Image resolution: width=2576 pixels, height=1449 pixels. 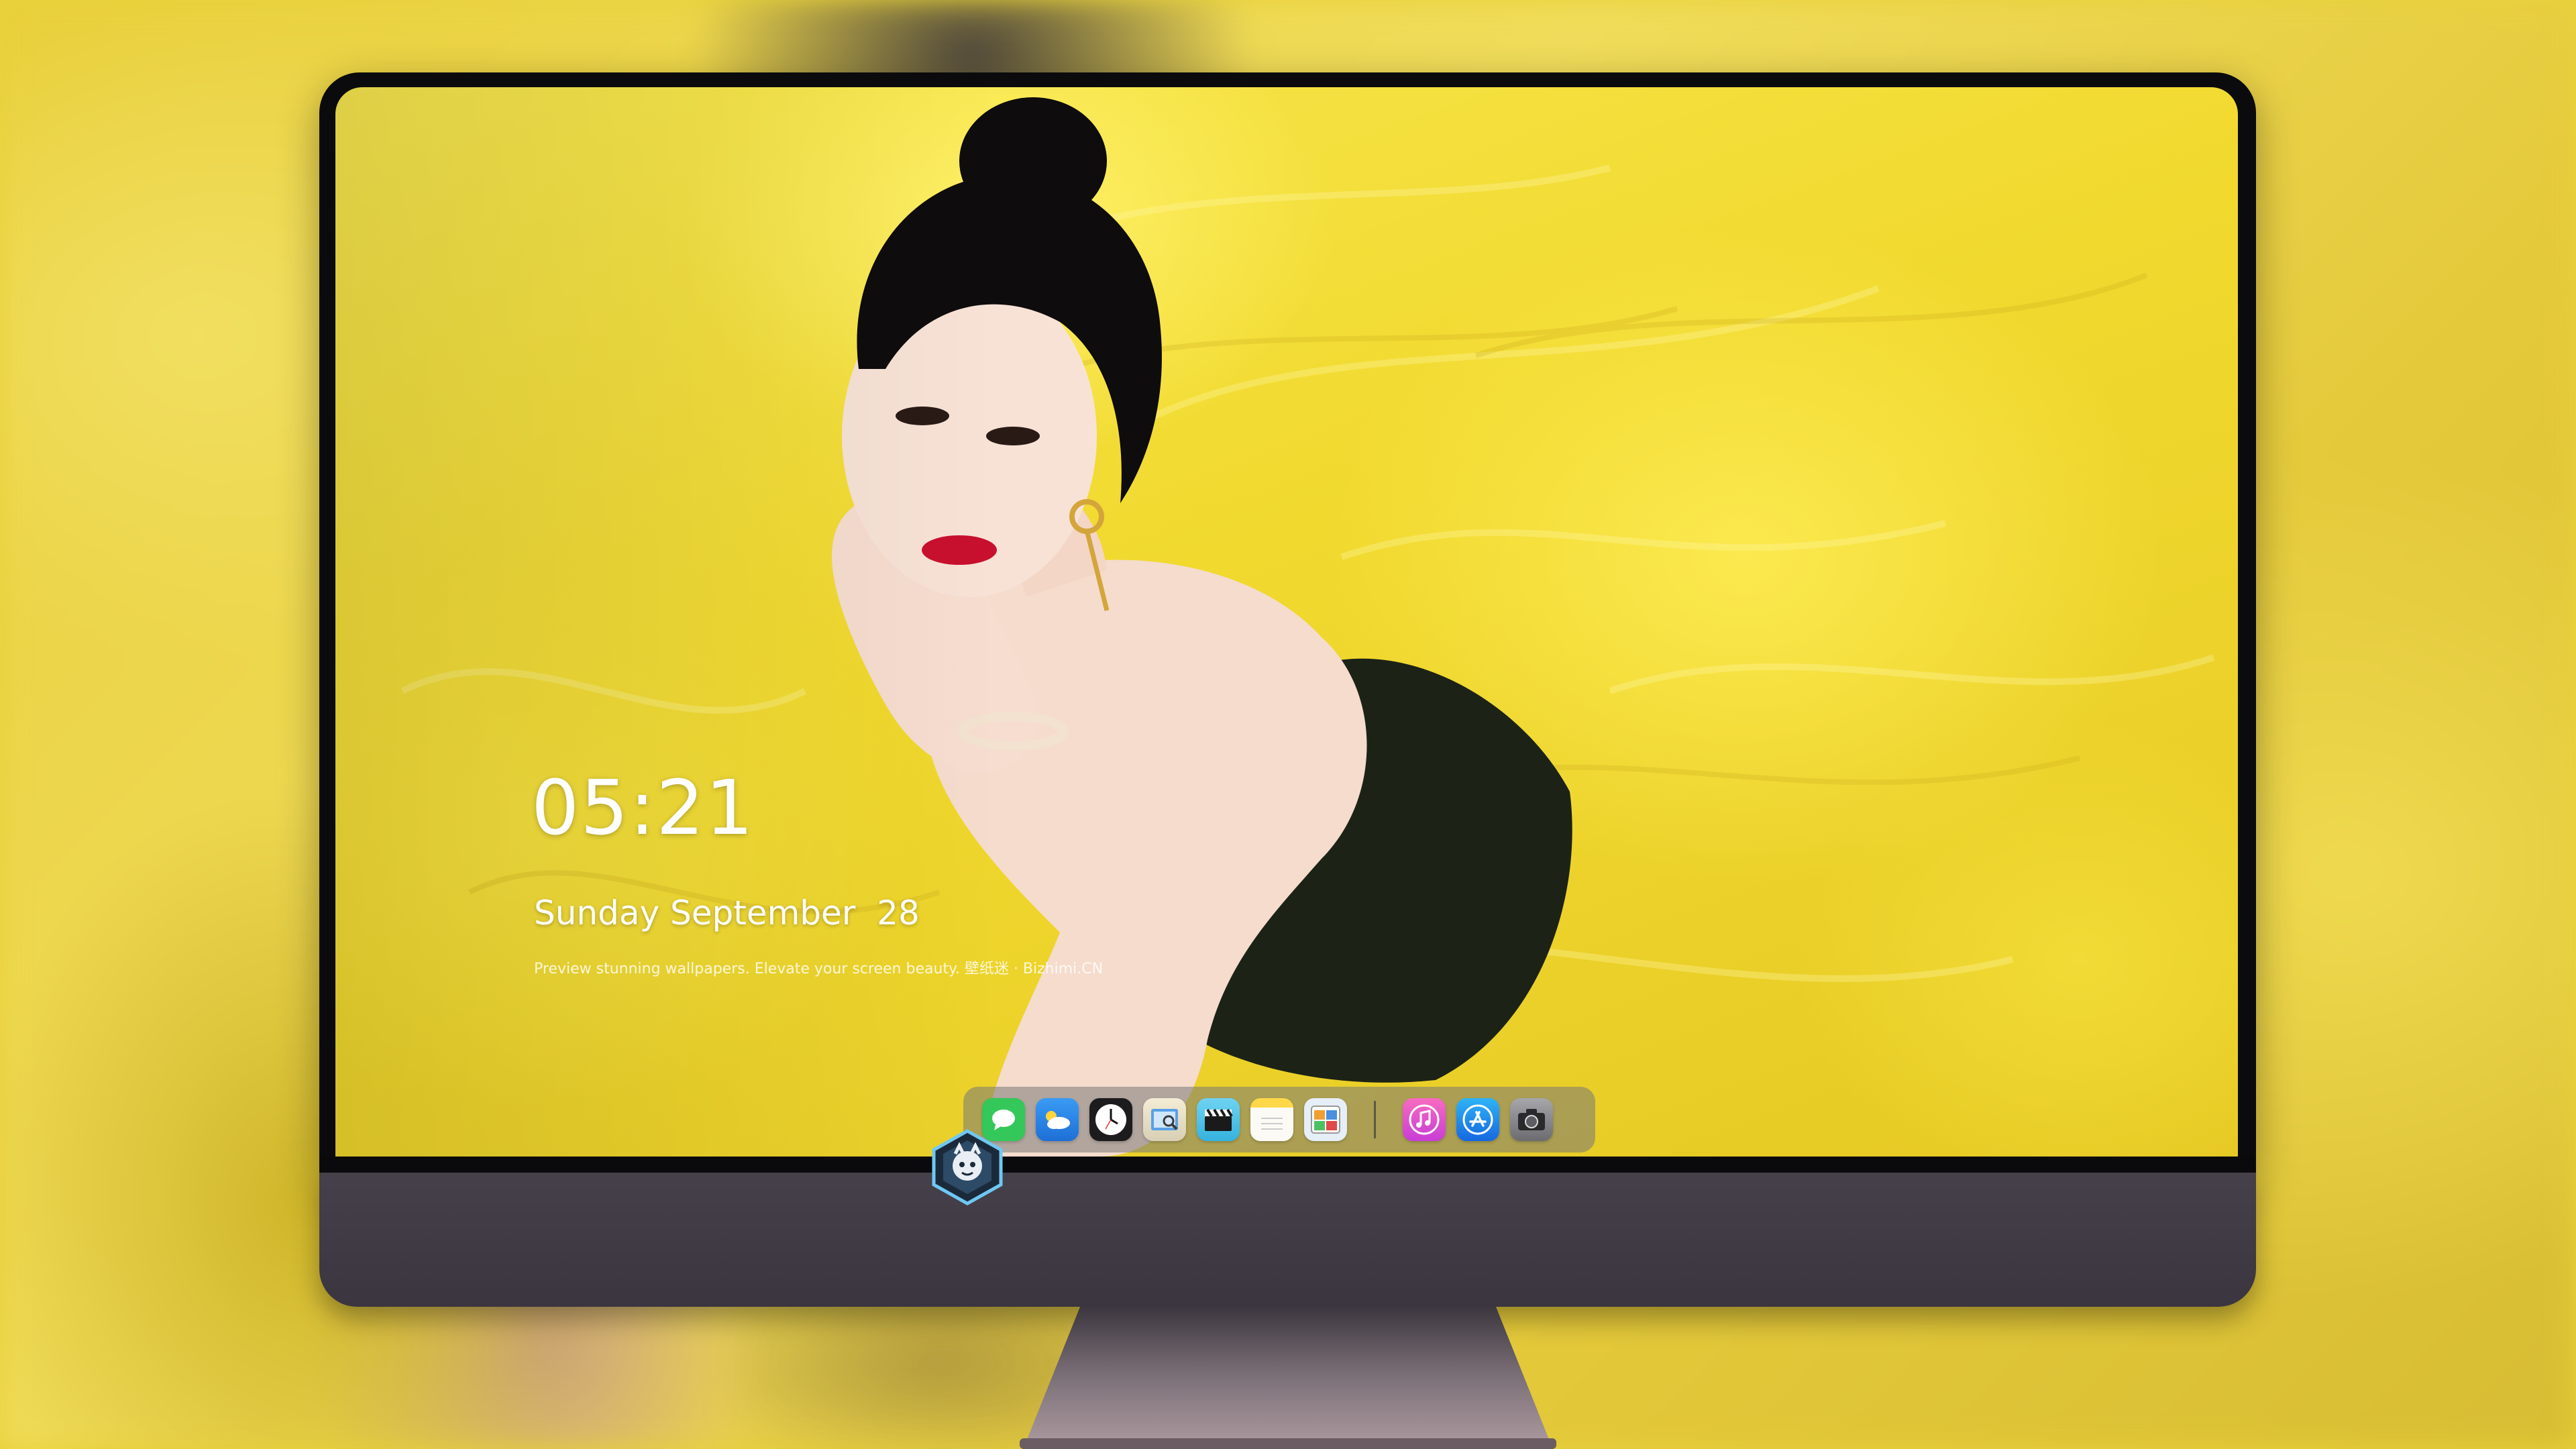 I want to click on preview-icon, so click(x=1164, y=1119).